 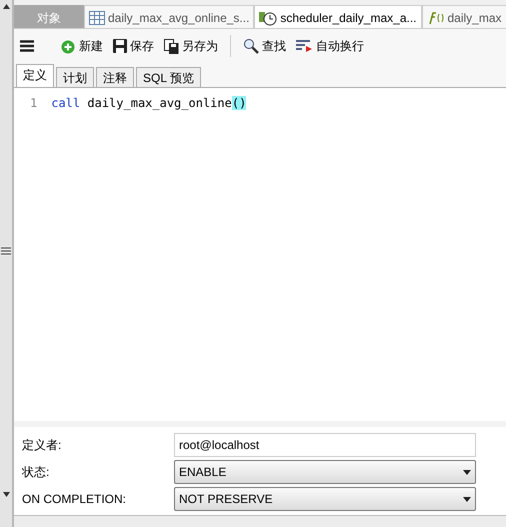 What do you see at coordinates (475, 18) in the screenshot?
I see `tab-label: daily_max` at bounding box center [475, 18].